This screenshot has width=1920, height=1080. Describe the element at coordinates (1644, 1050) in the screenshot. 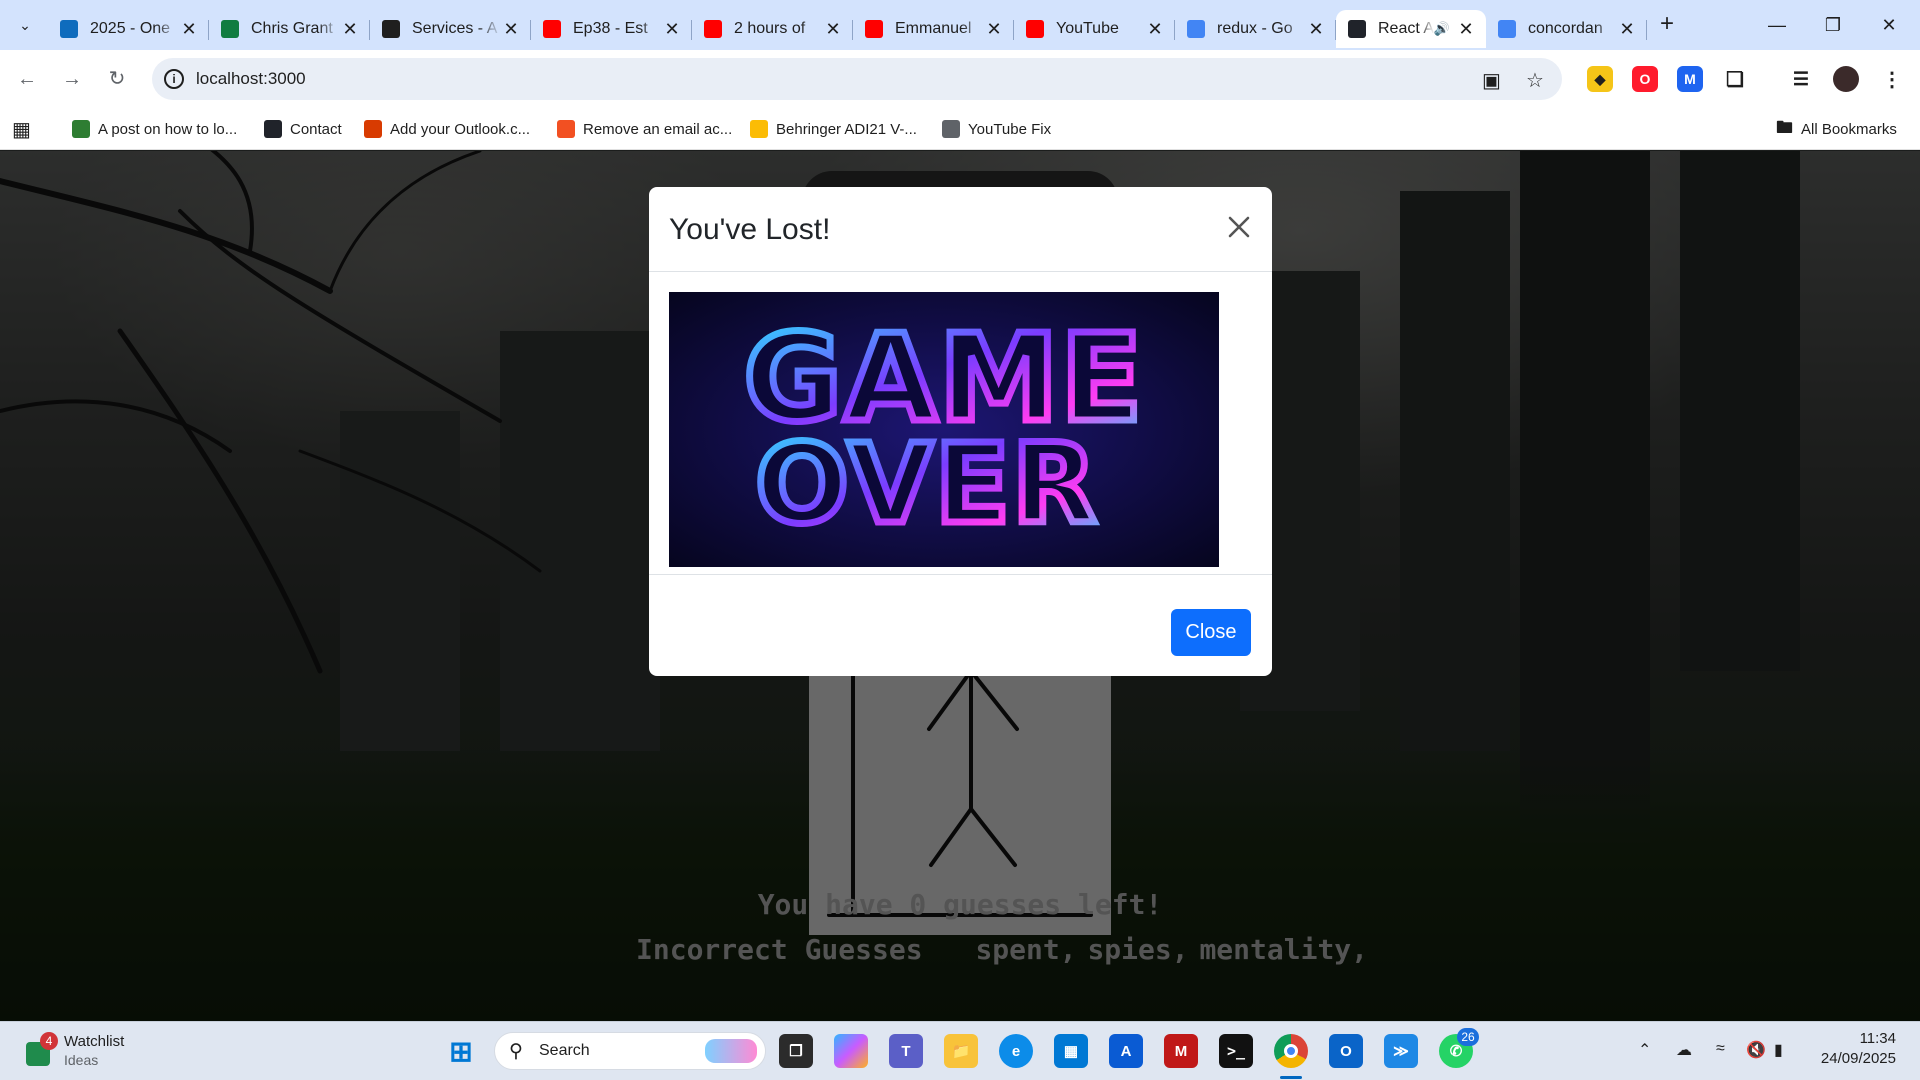

I see `show-hidden-icons-chevron-icon: ⌃` at that location.